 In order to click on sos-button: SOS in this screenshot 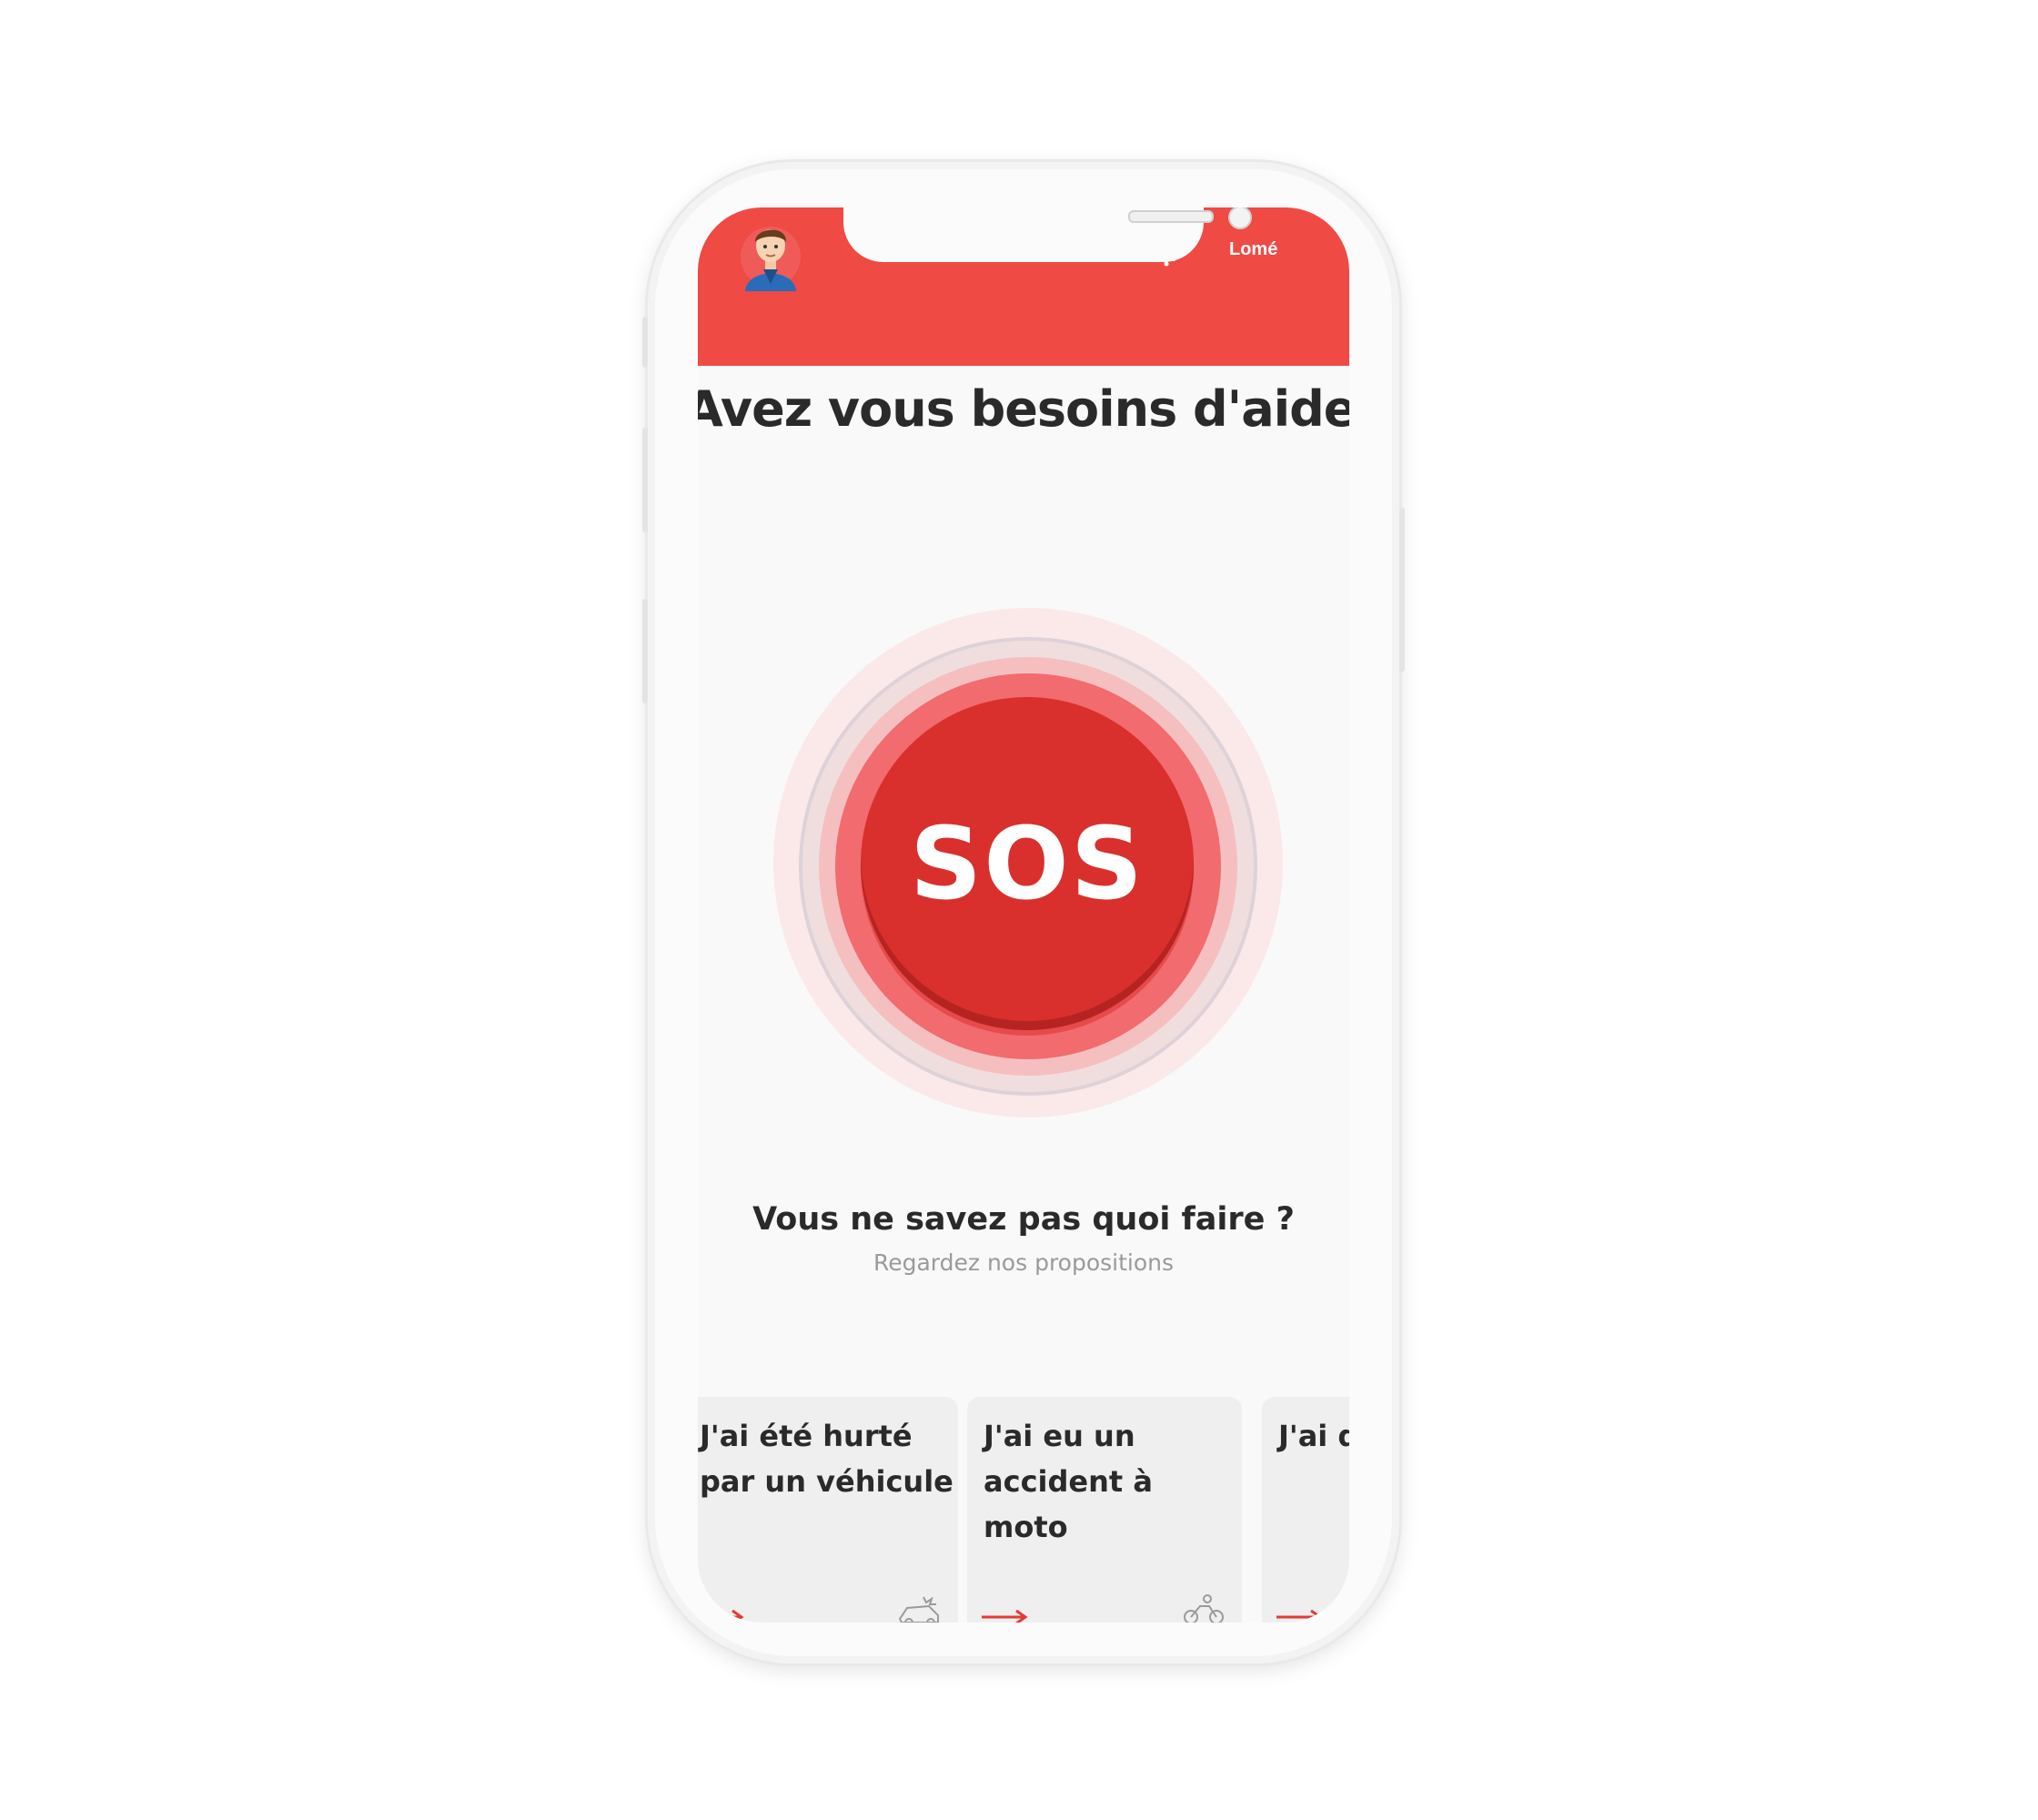, I will do `click(1027, 864)`.